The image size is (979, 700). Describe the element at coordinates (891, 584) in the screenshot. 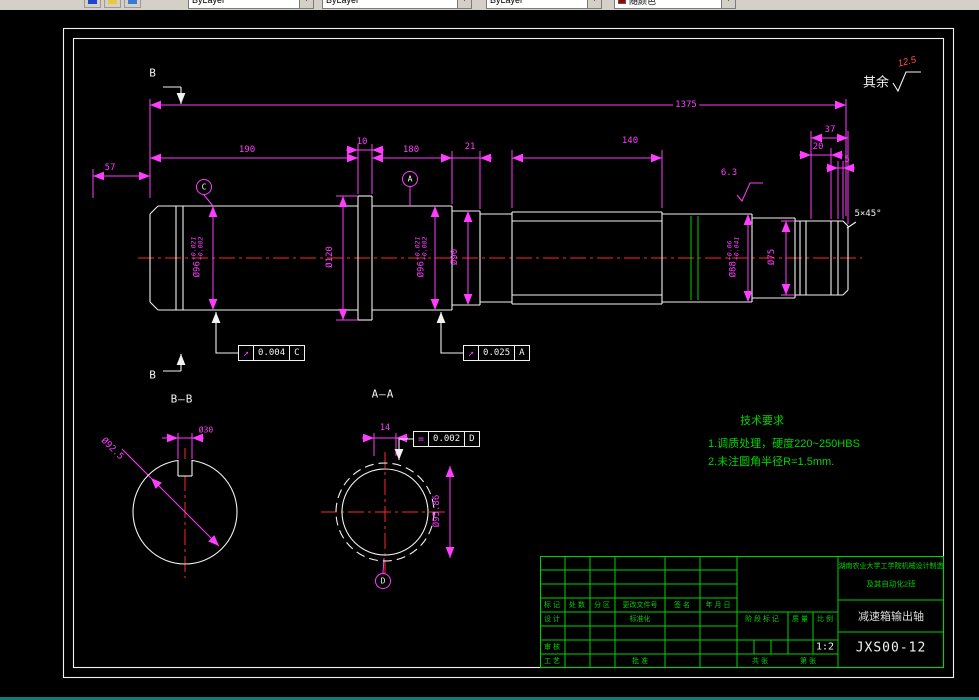

I see `tb-school-line2: 及其自动化2班` at that location.